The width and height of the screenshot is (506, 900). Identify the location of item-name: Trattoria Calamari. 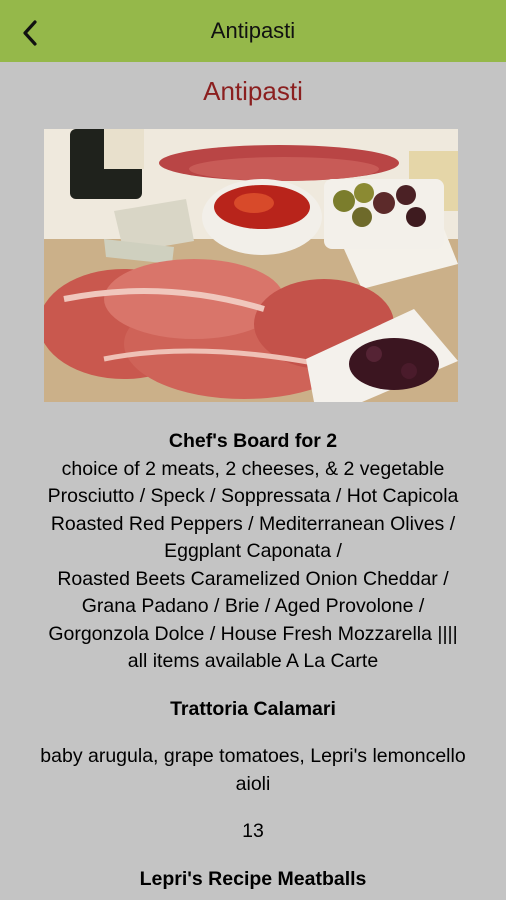
(253, 708).